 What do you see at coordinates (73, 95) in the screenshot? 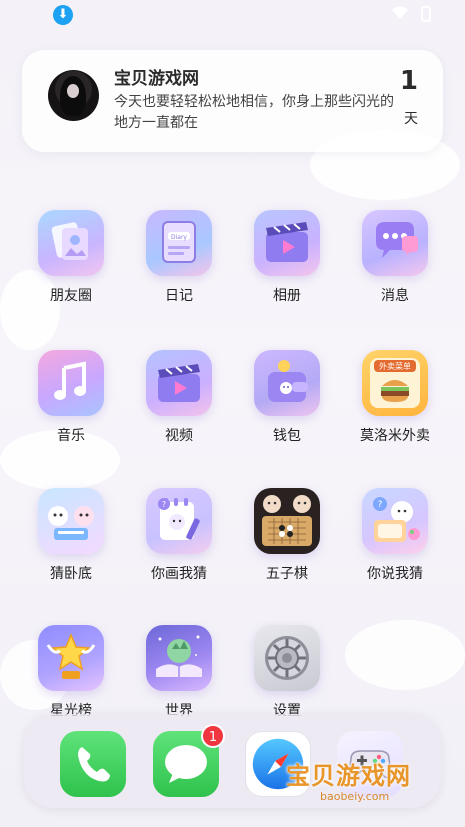
I see `avatar` at bounding box center [73, 95].